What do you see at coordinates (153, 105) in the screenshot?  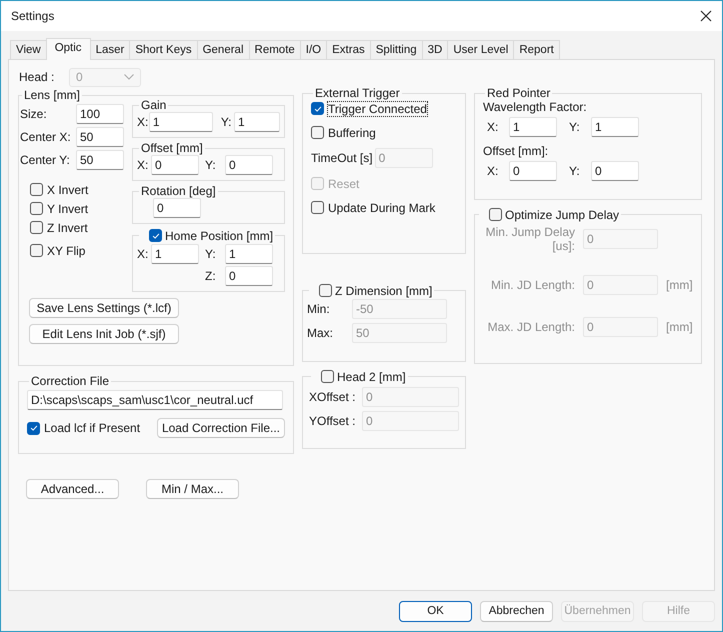 I see `group-title: Gain` at bounding box center [153, 105].